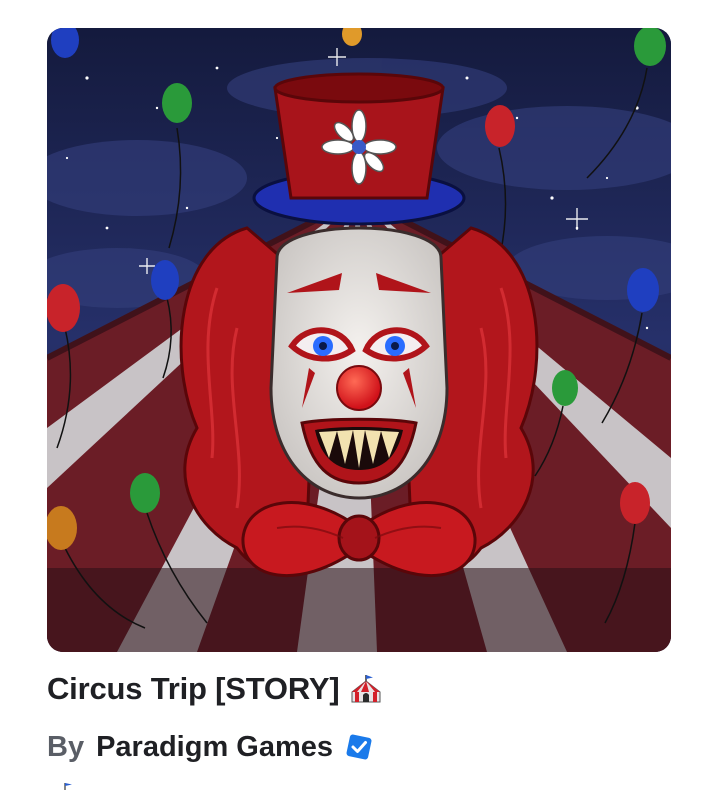 The image size is (719, 790). I want to click on title-row: Circus Trip [STORY], so click(215, 689).